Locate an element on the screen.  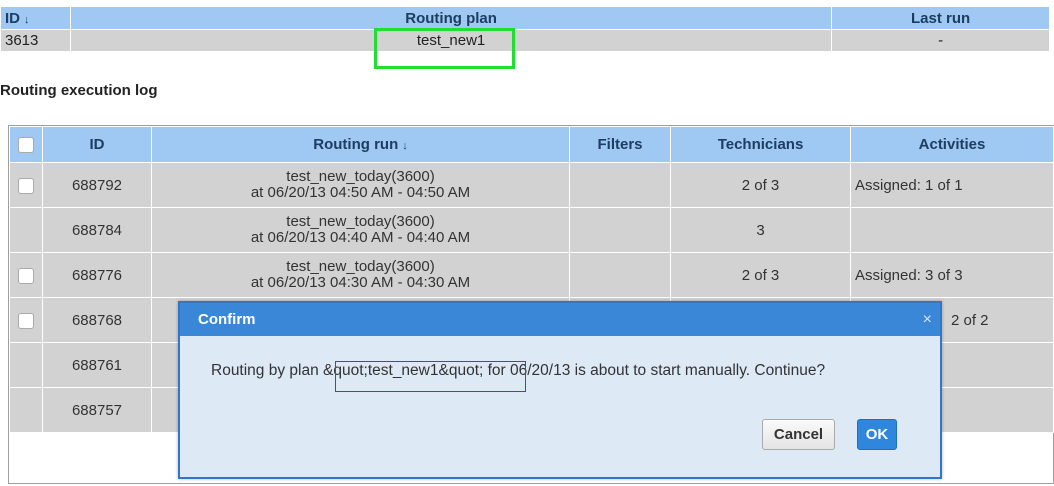
column-header-routing-run: Routing run ↓ is located at coordinates (360, 144).